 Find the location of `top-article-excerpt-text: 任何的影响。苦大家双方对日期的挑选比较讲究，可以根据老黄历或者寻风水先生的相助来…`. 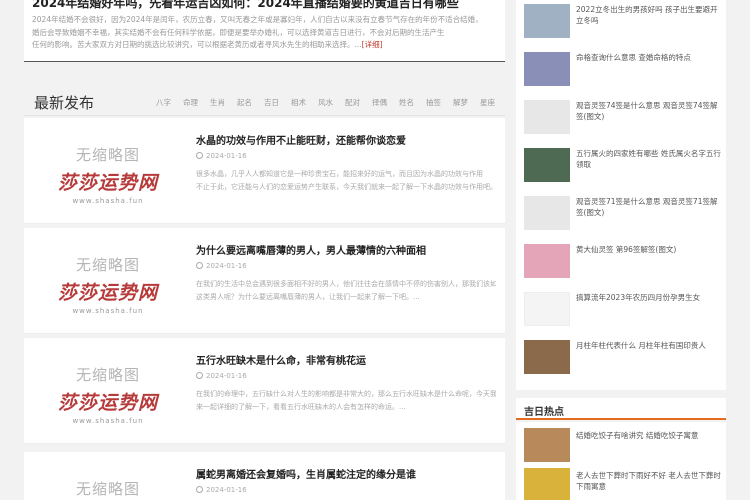

top-article-excerpt-text: 任何的影响。苦大家双方对日期的挑选比较讲究，可以根据老黄历或者寻风水先生的相助来… is located at coordinates (197, 44).